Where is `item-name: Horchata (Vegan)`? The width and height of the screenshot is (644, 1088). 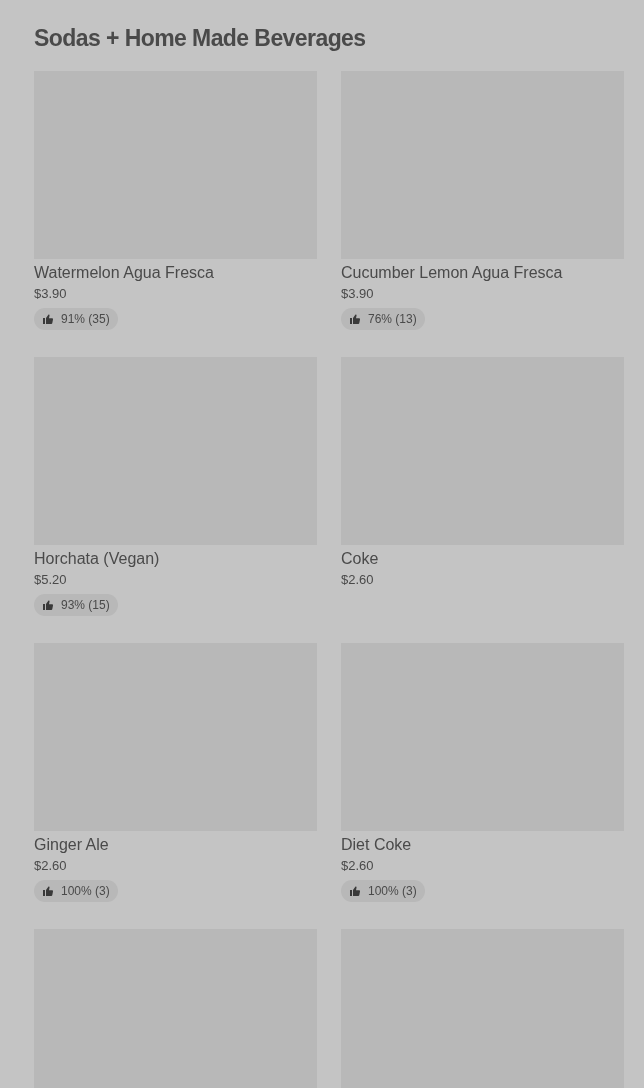 item-name: Horchata (Vegan) is located at coordinates (97, 559).